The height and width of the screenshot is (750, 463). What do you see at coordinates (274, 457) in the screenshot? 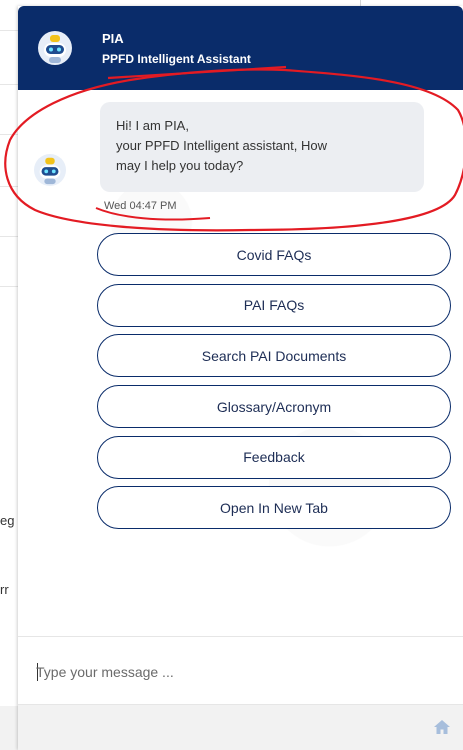
I see `feedback-button: Feedback` at bounding box center [274, 457].